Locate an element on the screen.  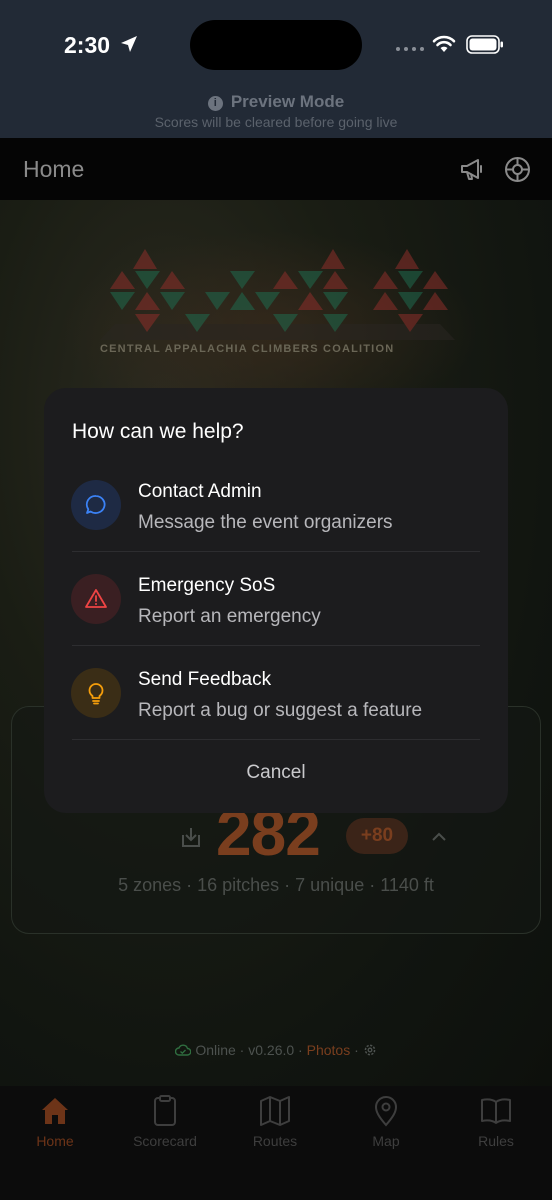
tab-label: Scorecard is located at coordinates (165, 1141).